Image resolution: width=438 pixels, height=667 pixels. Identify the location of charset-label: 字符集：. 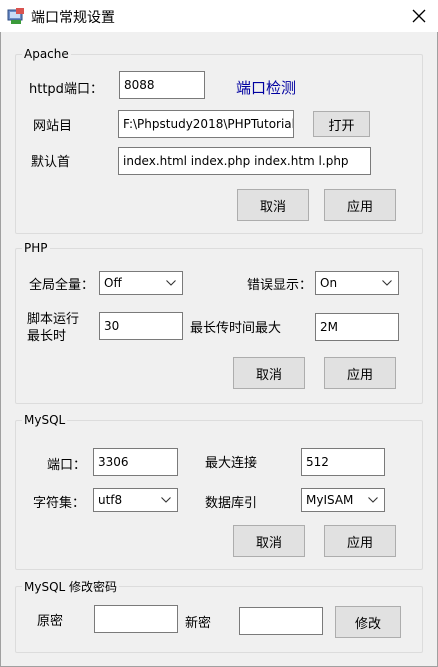
(59, 503).